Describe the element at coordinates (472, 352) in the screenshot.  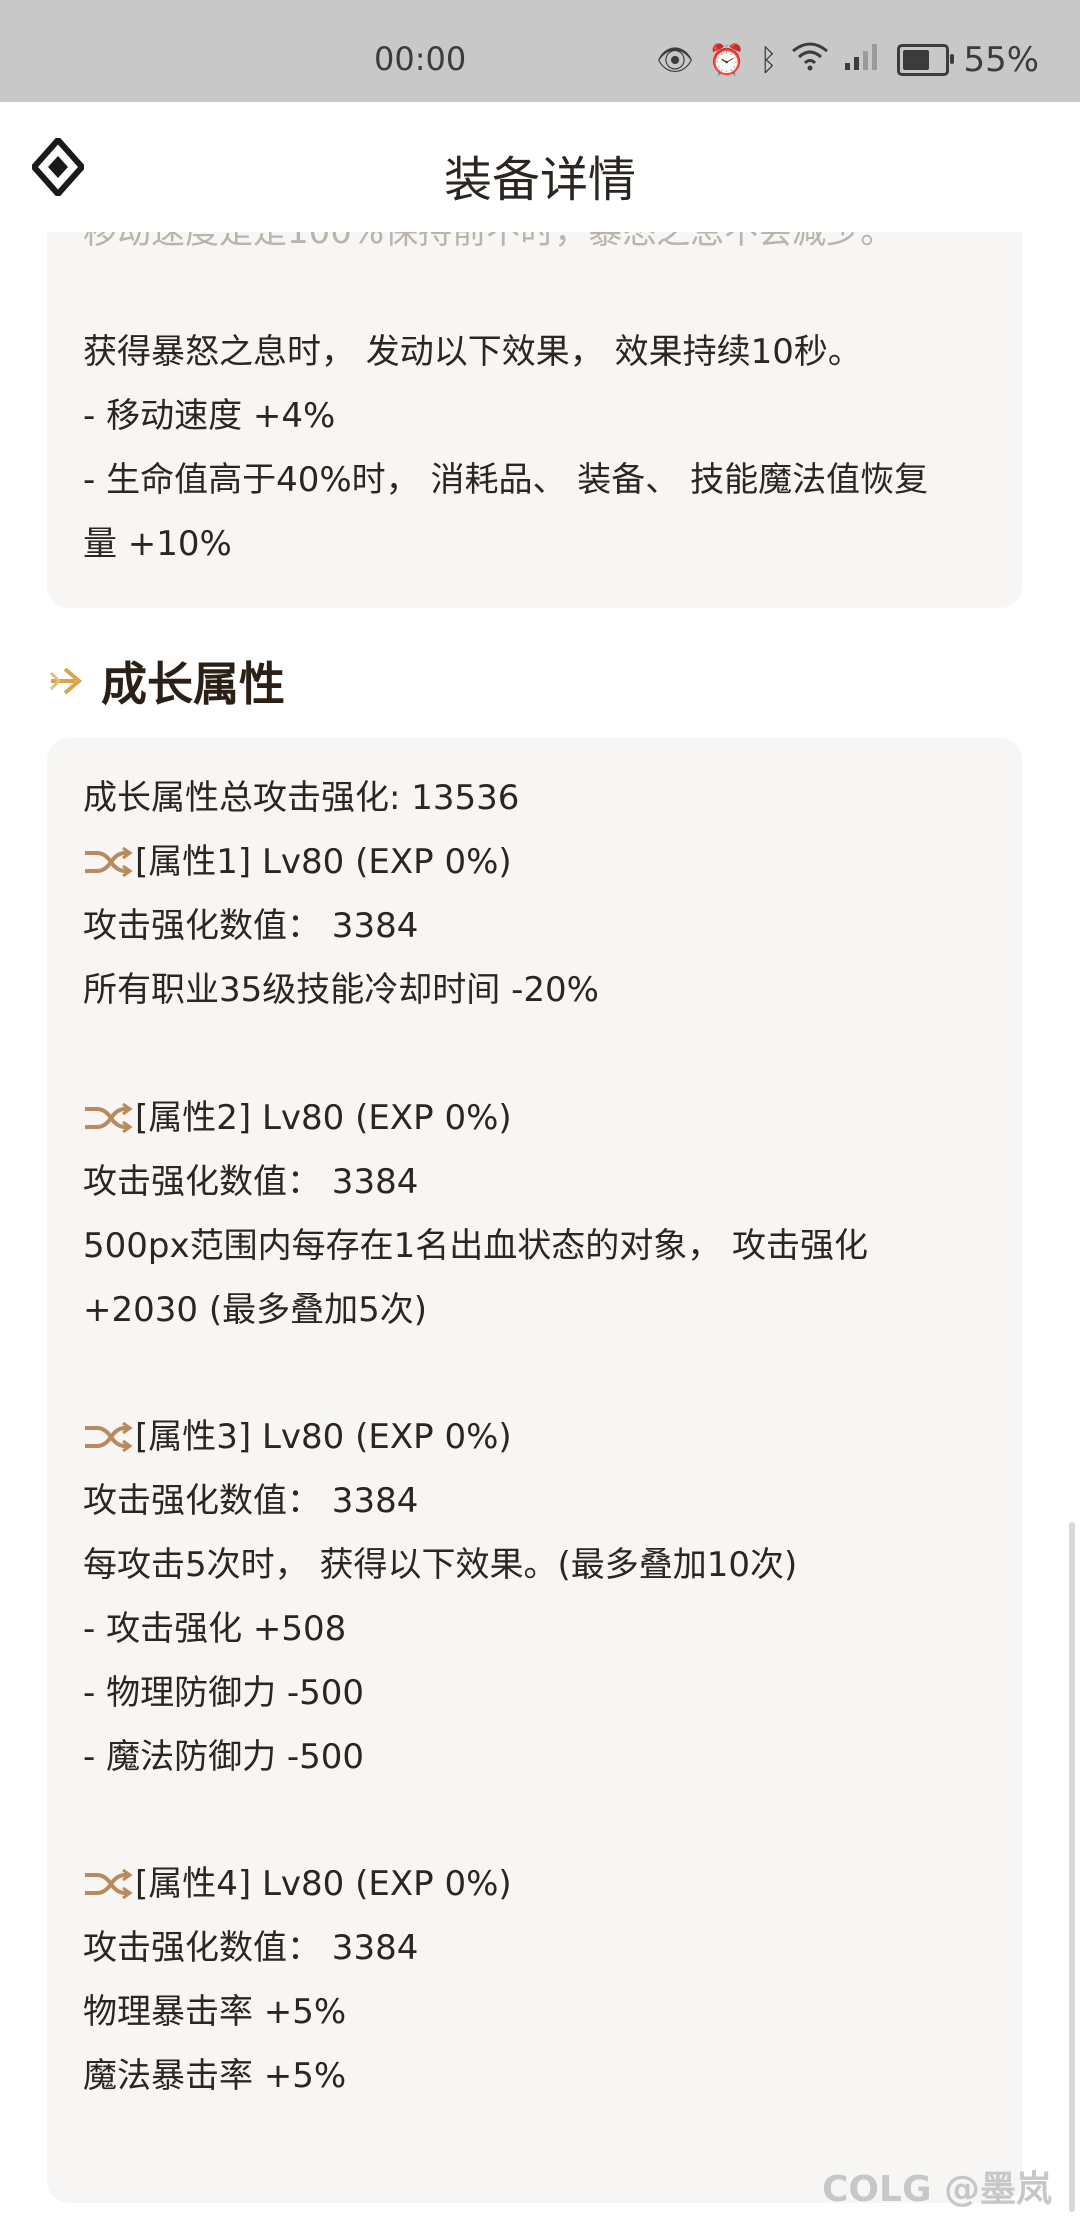
I see `effect-line: 获得暴怒之息时， 发动以下效果， 效果持续10秒。` at that location.